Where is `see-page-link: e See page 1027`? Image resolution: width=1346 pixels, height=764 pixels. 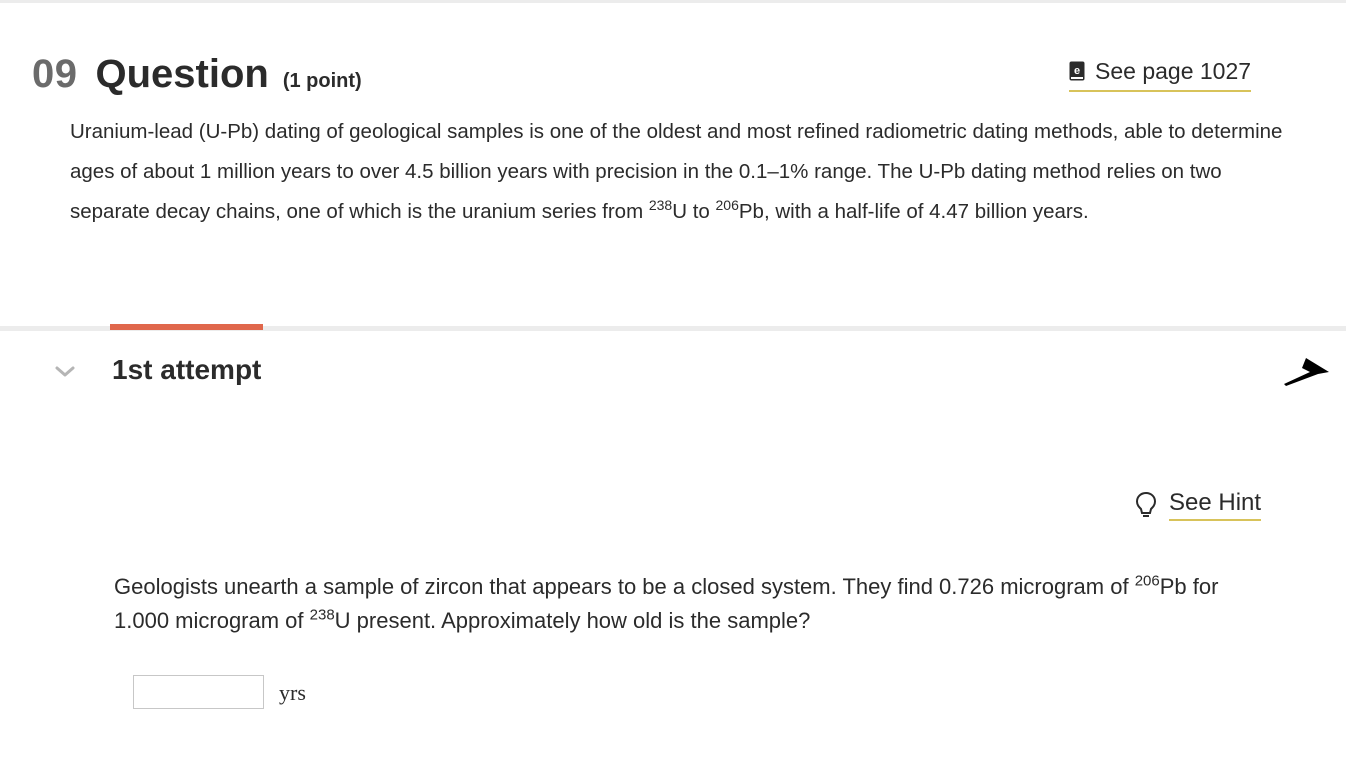
see-page-link: e See page 1027 is located at coordinates (1160, 73).